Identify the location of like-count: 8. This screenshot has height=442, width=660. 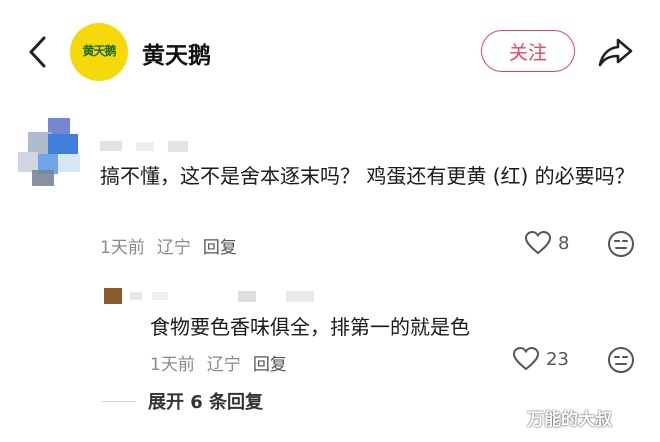
(564, 243).